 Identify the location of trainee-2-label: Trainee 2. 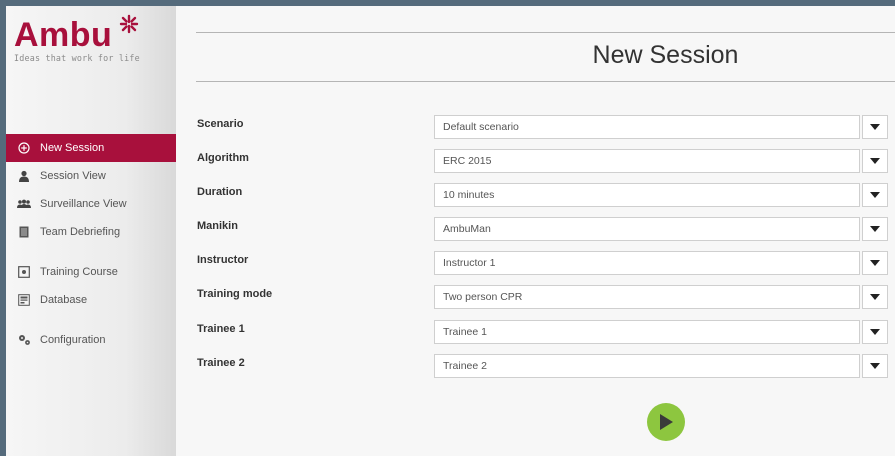
(221, 363).